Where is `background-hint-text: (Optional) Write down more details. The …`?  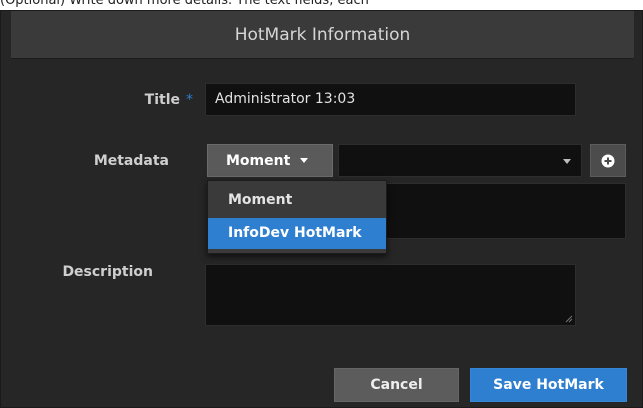 background-hint-text: (Optional) Write down more details. The … is located at coordinates (184, 4).